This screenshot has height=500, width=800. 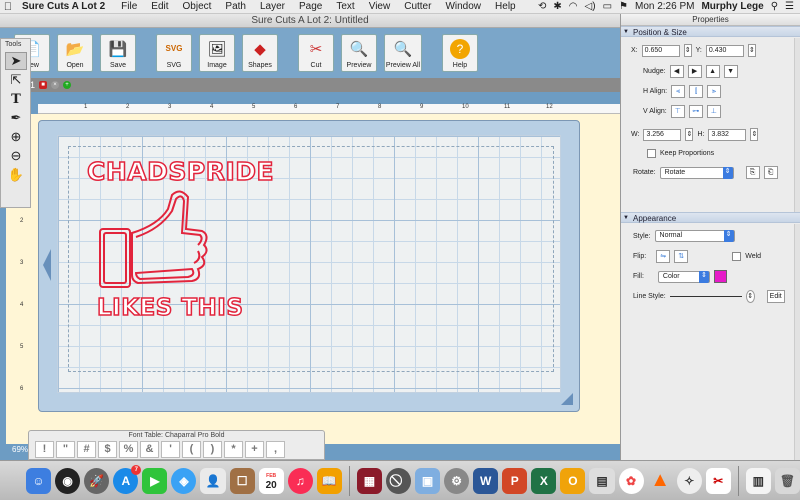 What do you see at coordinates (75, 53) in the screenshot?
I see `open-button: 📂 Open` at bounding box center [75, 53].